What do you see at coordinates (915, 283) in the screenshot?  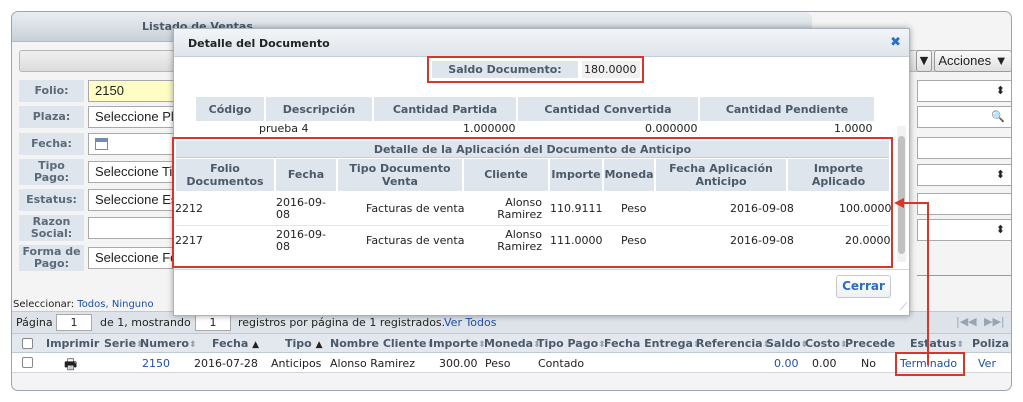 I see `arrow-path` at bounding box center [915, 283].